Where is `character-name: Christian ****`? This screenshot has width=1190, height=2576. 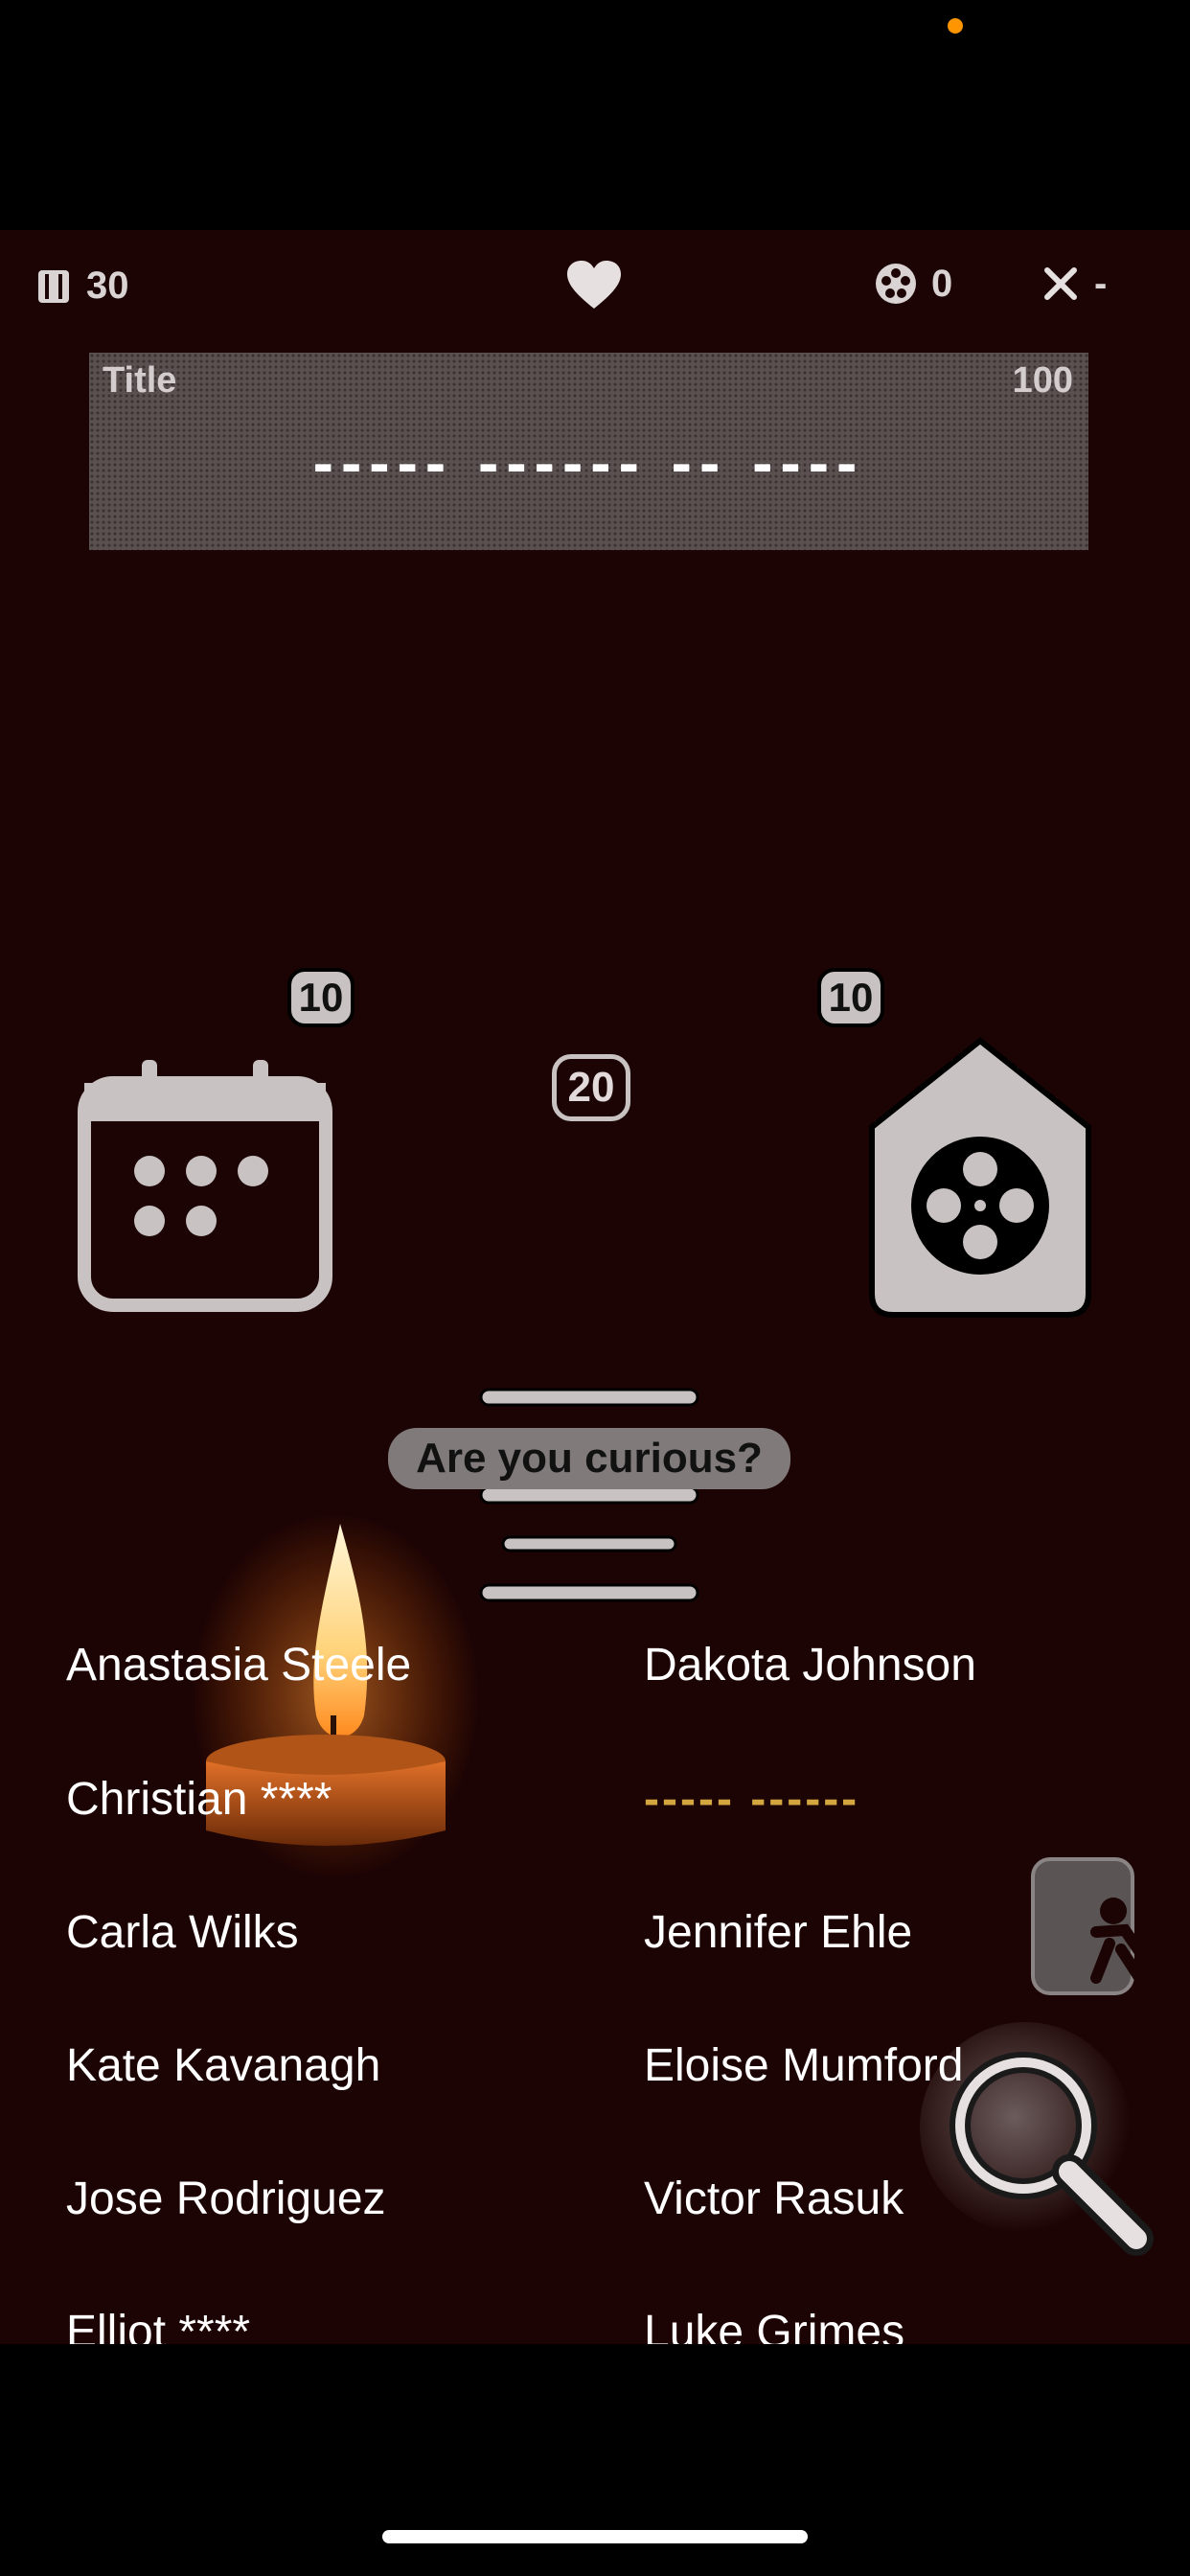
character-name: Christian **** is located at coordinates (199, 1799).